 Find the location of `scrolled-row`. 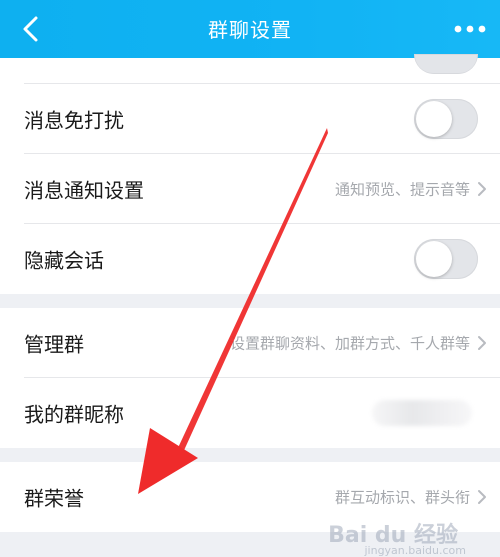

scrolled-row is located at coordinates (250, 69).